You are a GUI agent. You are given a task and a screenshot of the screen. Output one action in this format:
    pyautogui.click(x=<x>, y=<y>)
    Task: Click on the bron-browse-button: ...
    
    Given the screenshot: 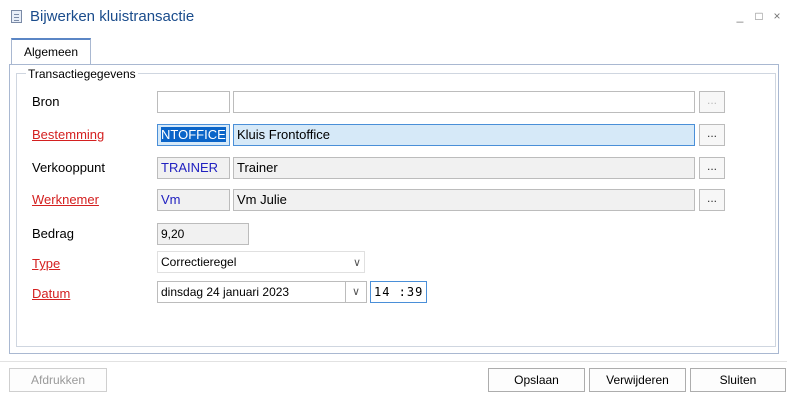 What is the action you would take?
    pyautogui.click(x=712, y=102)
    